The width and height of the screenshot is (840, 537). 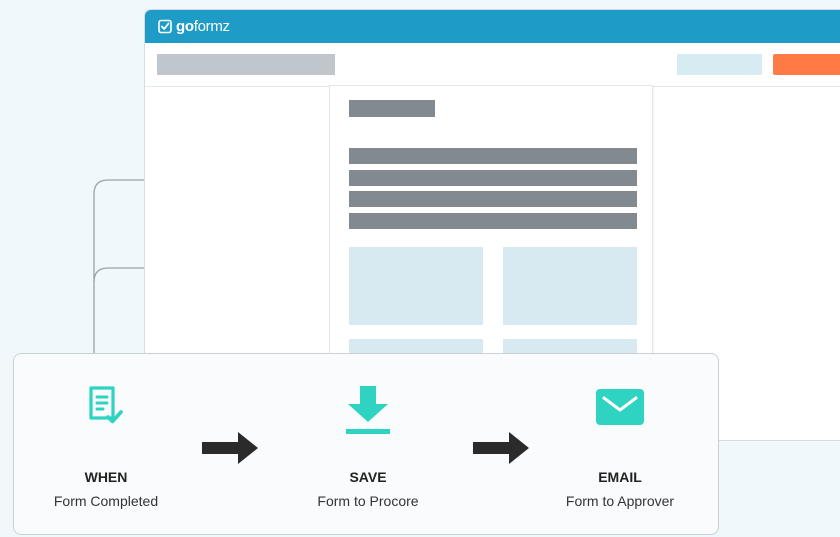 What do you see at coordinates (492, 26) in the screenshot?
I see `titlebar: goformz` at bounding box center [492, 26].